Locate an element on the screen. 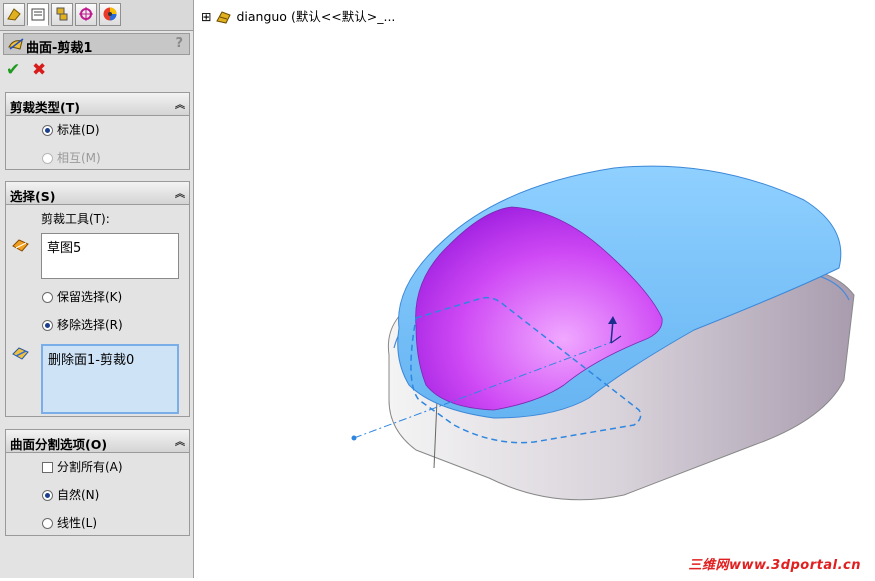 The width and height of the screenshot is (875, 581). remove-selection-radio is located at coordinates (47, 325).